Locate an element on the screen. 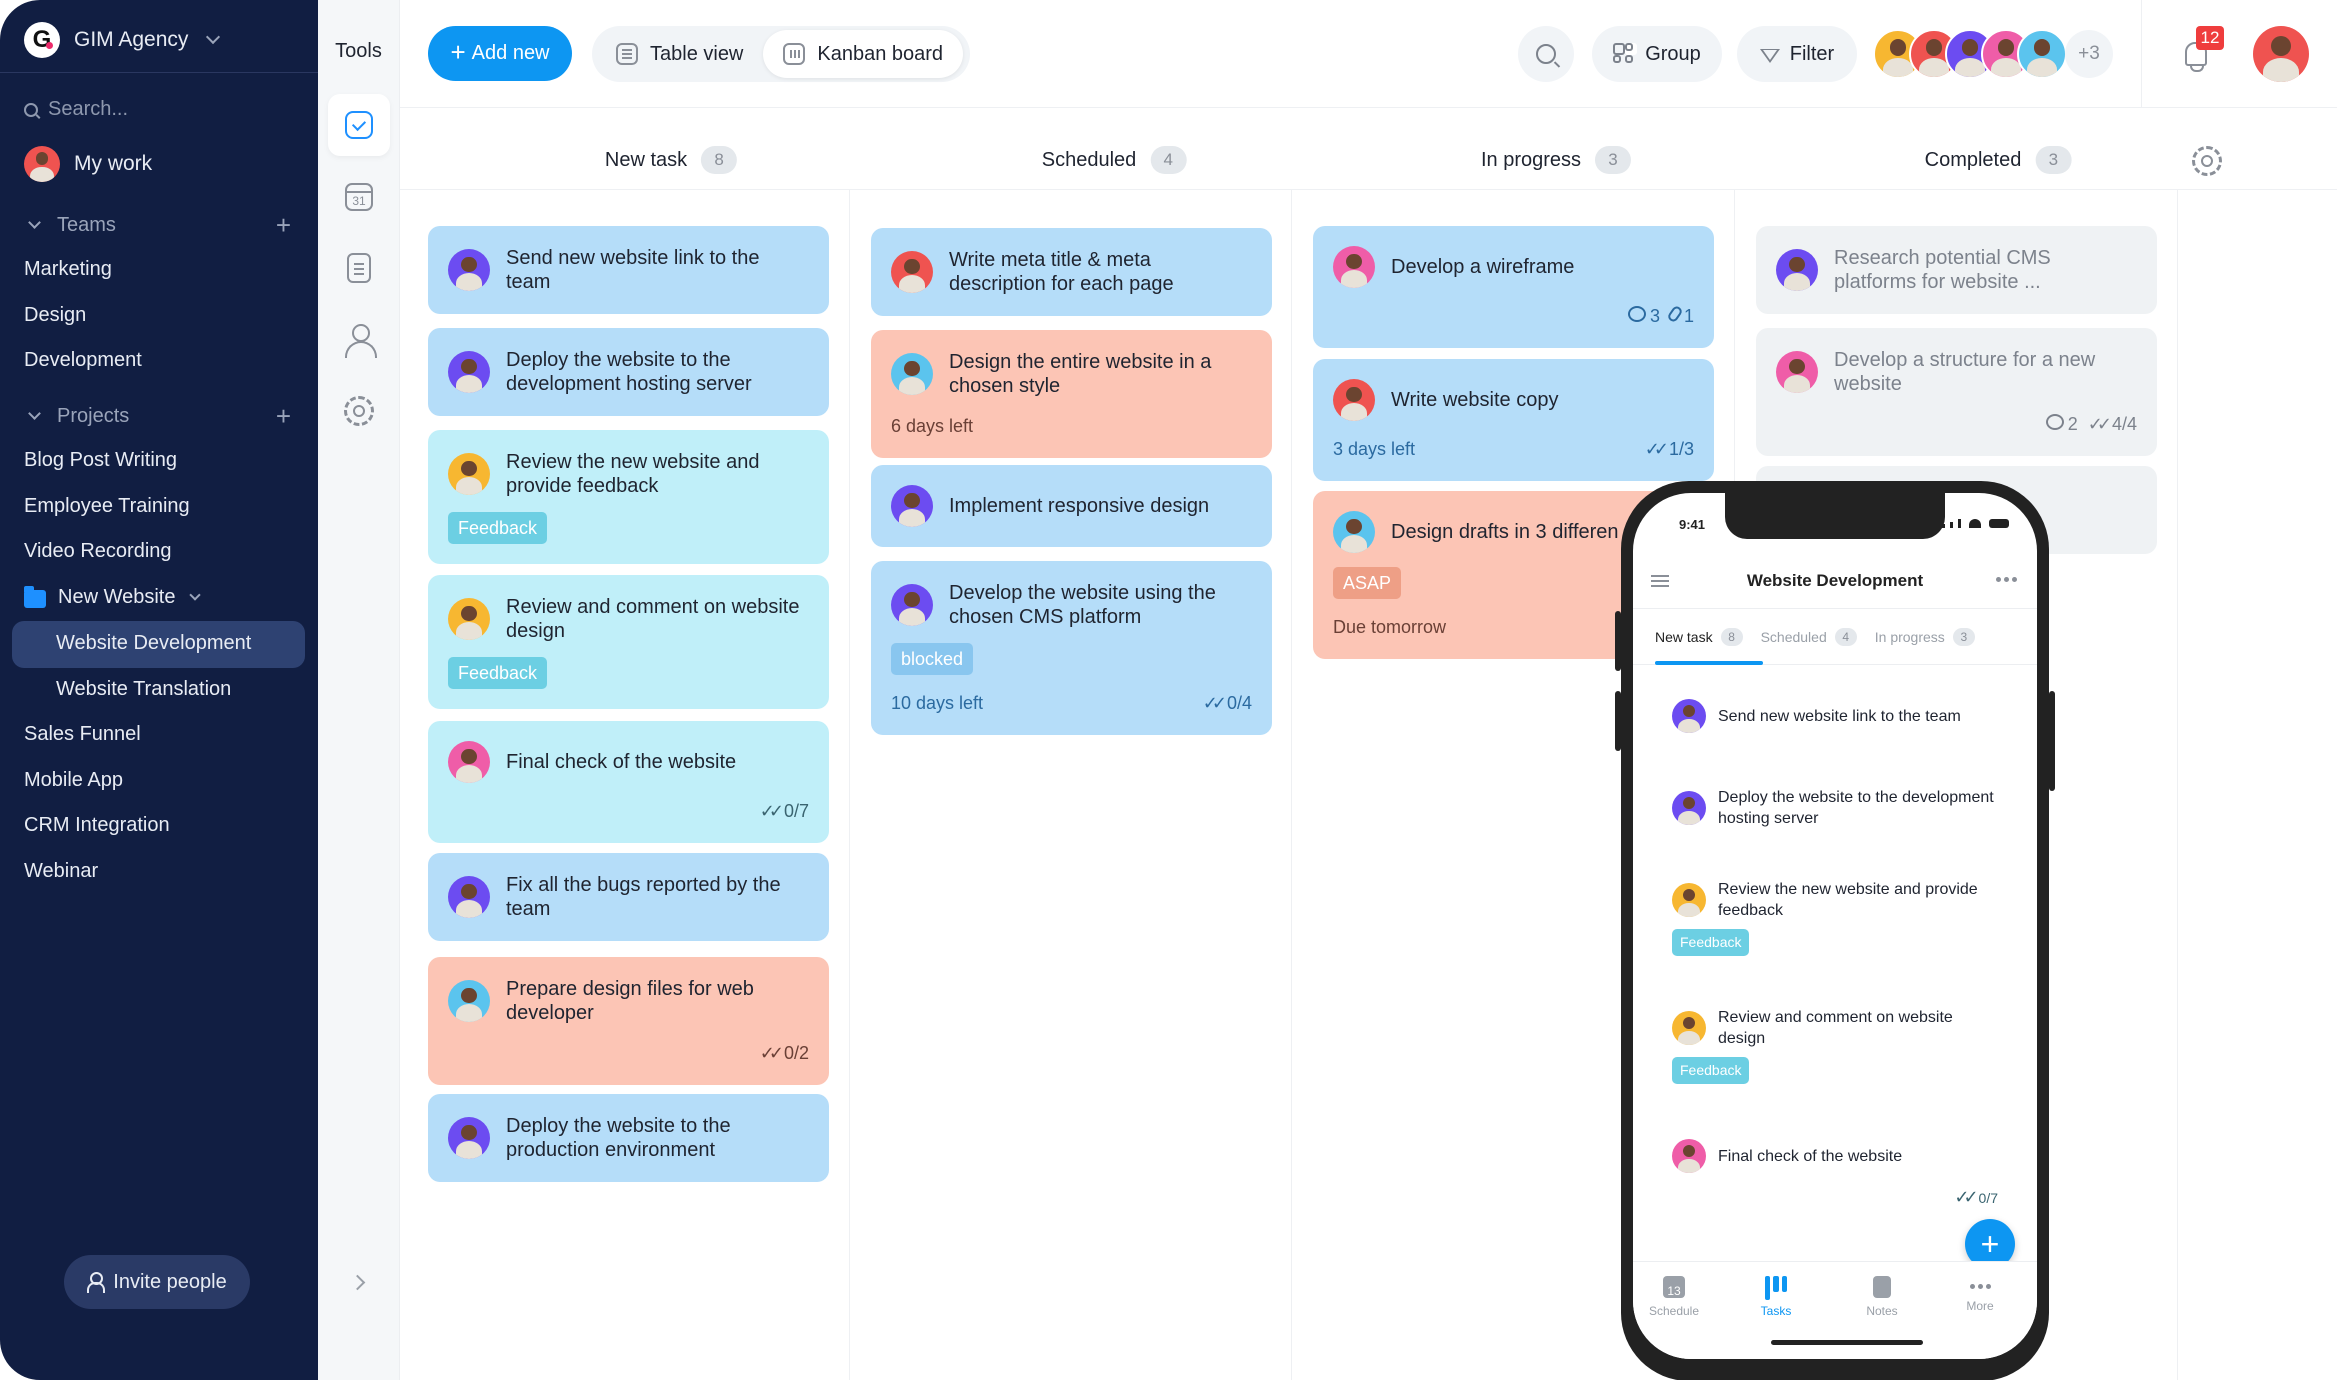 This screenshot has height=1380, width=2337. notification-badge: 12 is located at coordinates (2210, 38).